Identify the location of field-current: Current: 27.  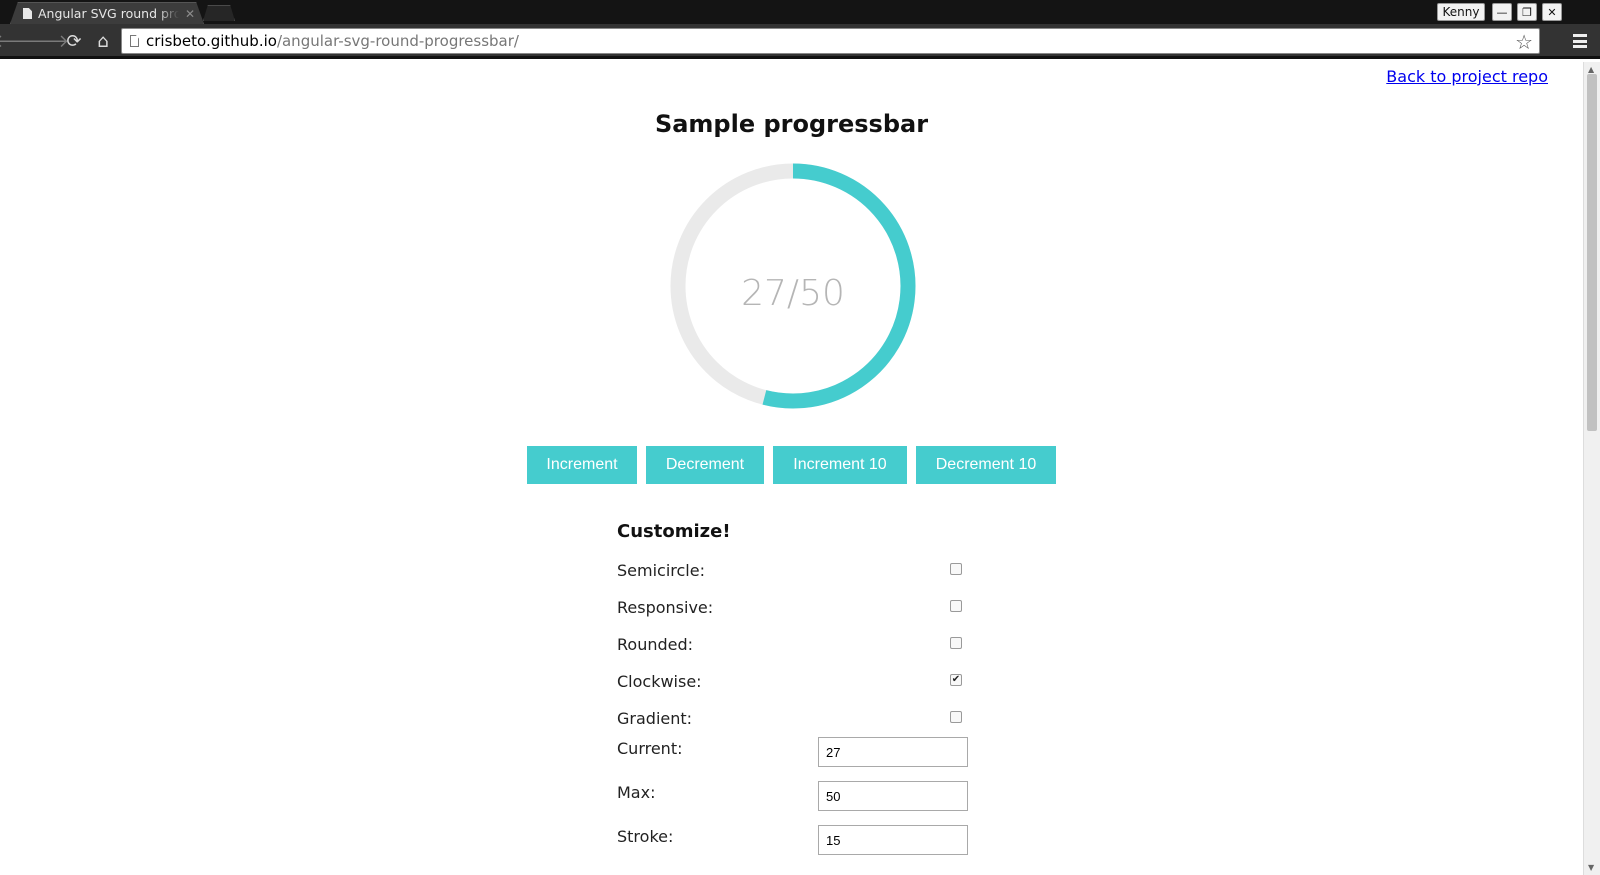
(793, 760).